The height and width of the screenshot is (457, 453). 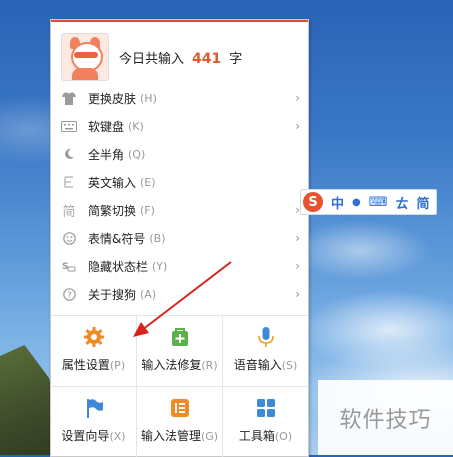 What do you see at coordinates (112, 294) in the screenshot?
I see `menu-item-label: 关于搜狗` at bounding box center [112, 294].